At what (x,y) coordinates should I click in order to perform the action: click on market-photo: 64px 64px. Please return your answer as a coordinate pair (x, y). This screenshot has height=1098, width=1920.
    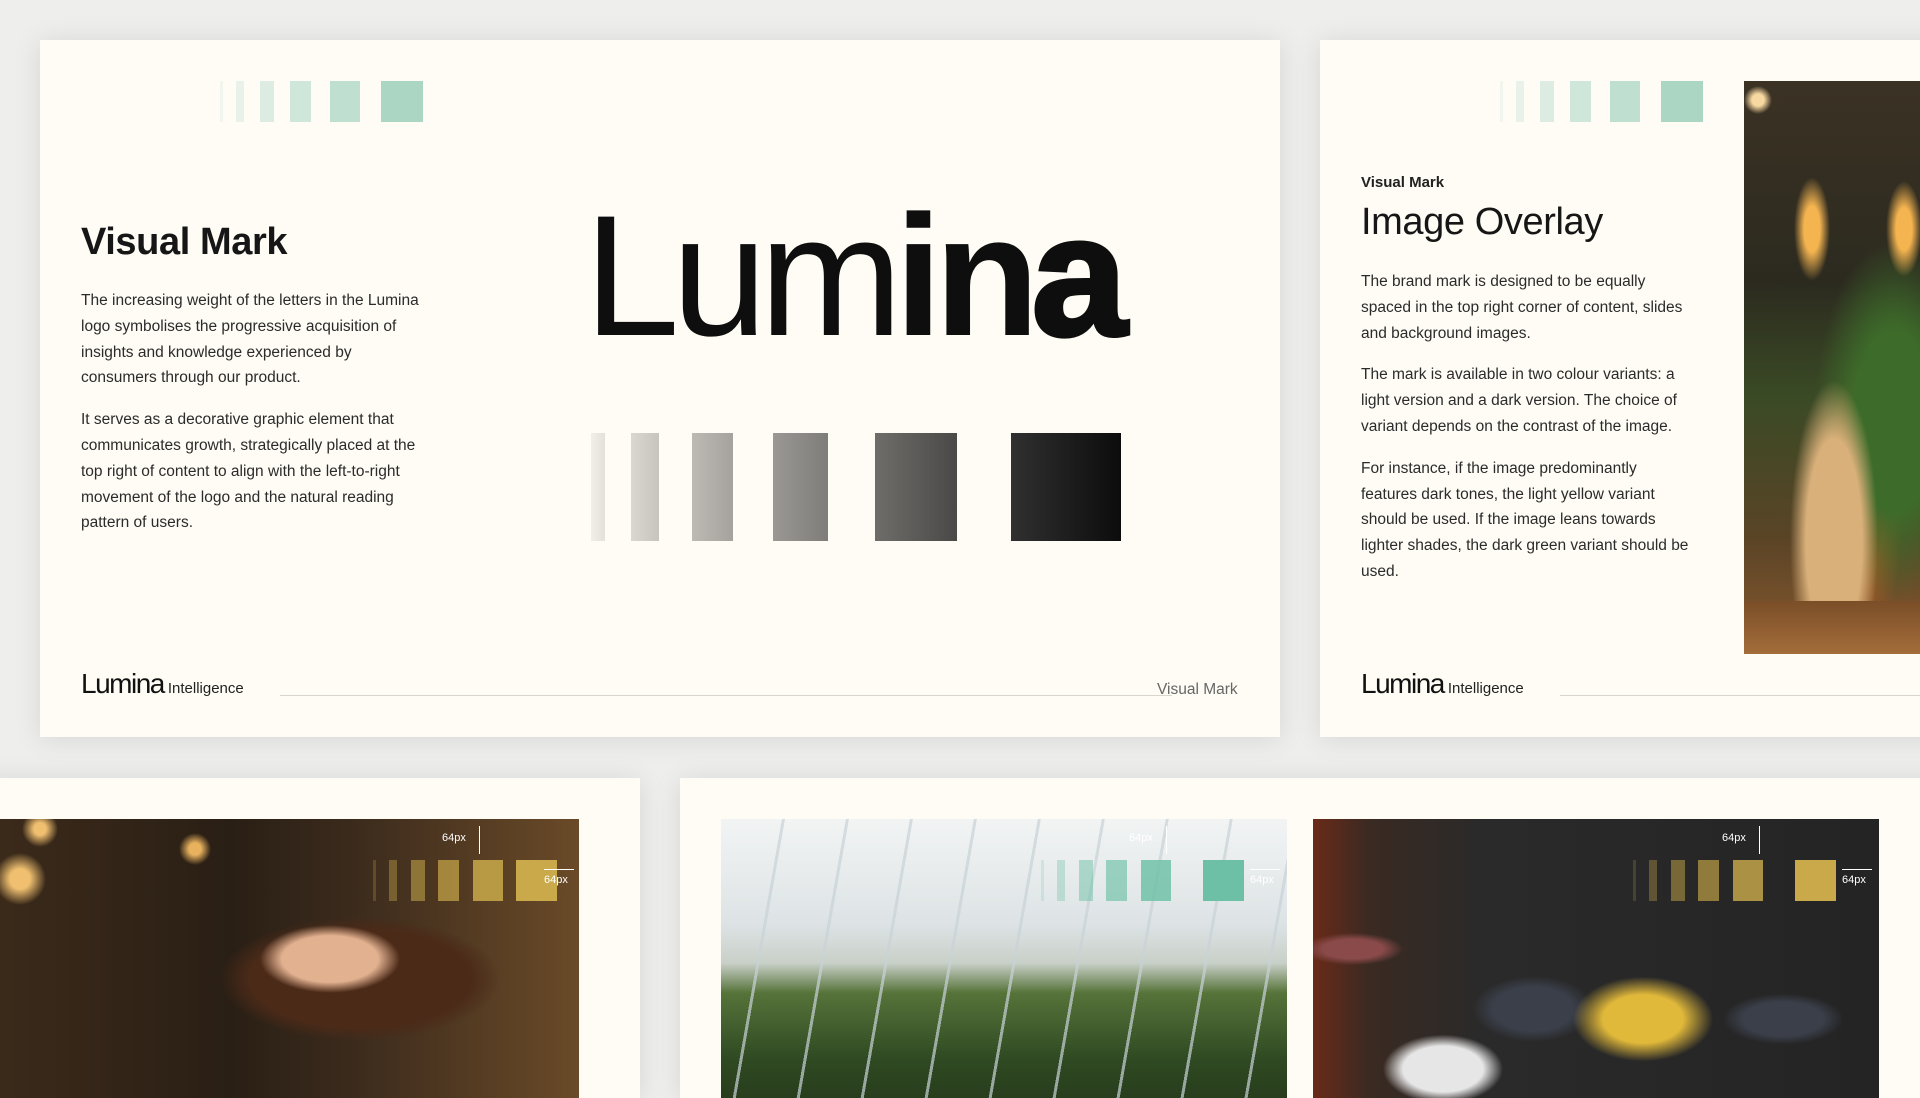
    Looking at the image, I should click on (1596, 958).